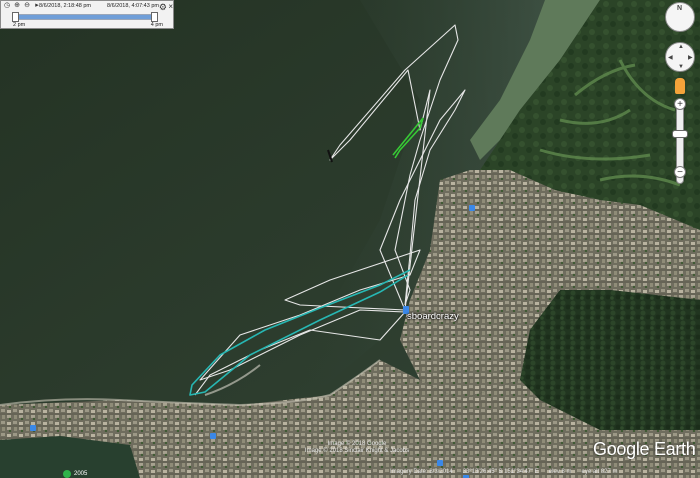 Image resolution: width=700 pixels, height=478 pixels. What do you see at coordinates (680, 104) in the screenshot?
I see `zoom-in-button: +` at bounding box center [680, 104].